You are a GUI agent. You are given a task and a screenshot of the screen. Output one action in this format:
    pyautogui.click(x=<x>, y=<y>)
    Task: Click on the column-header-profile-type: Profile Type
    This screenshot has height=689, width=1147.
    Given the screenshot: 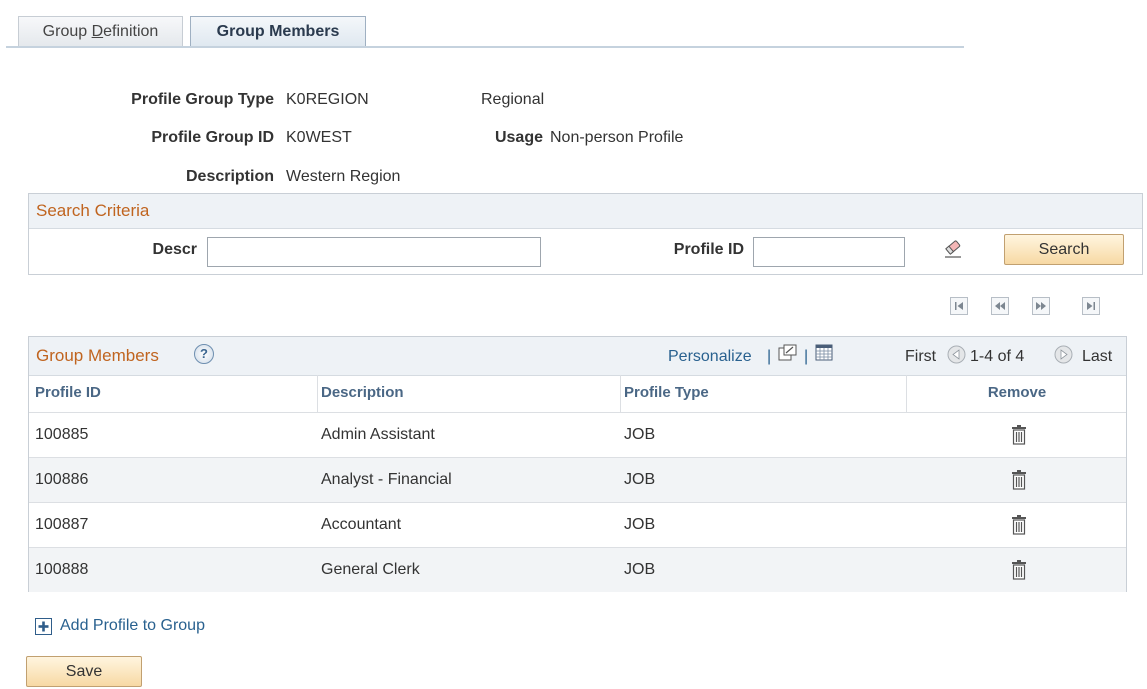 What is the action you would take?
    pyautogui.click(x=666, y=392)
    